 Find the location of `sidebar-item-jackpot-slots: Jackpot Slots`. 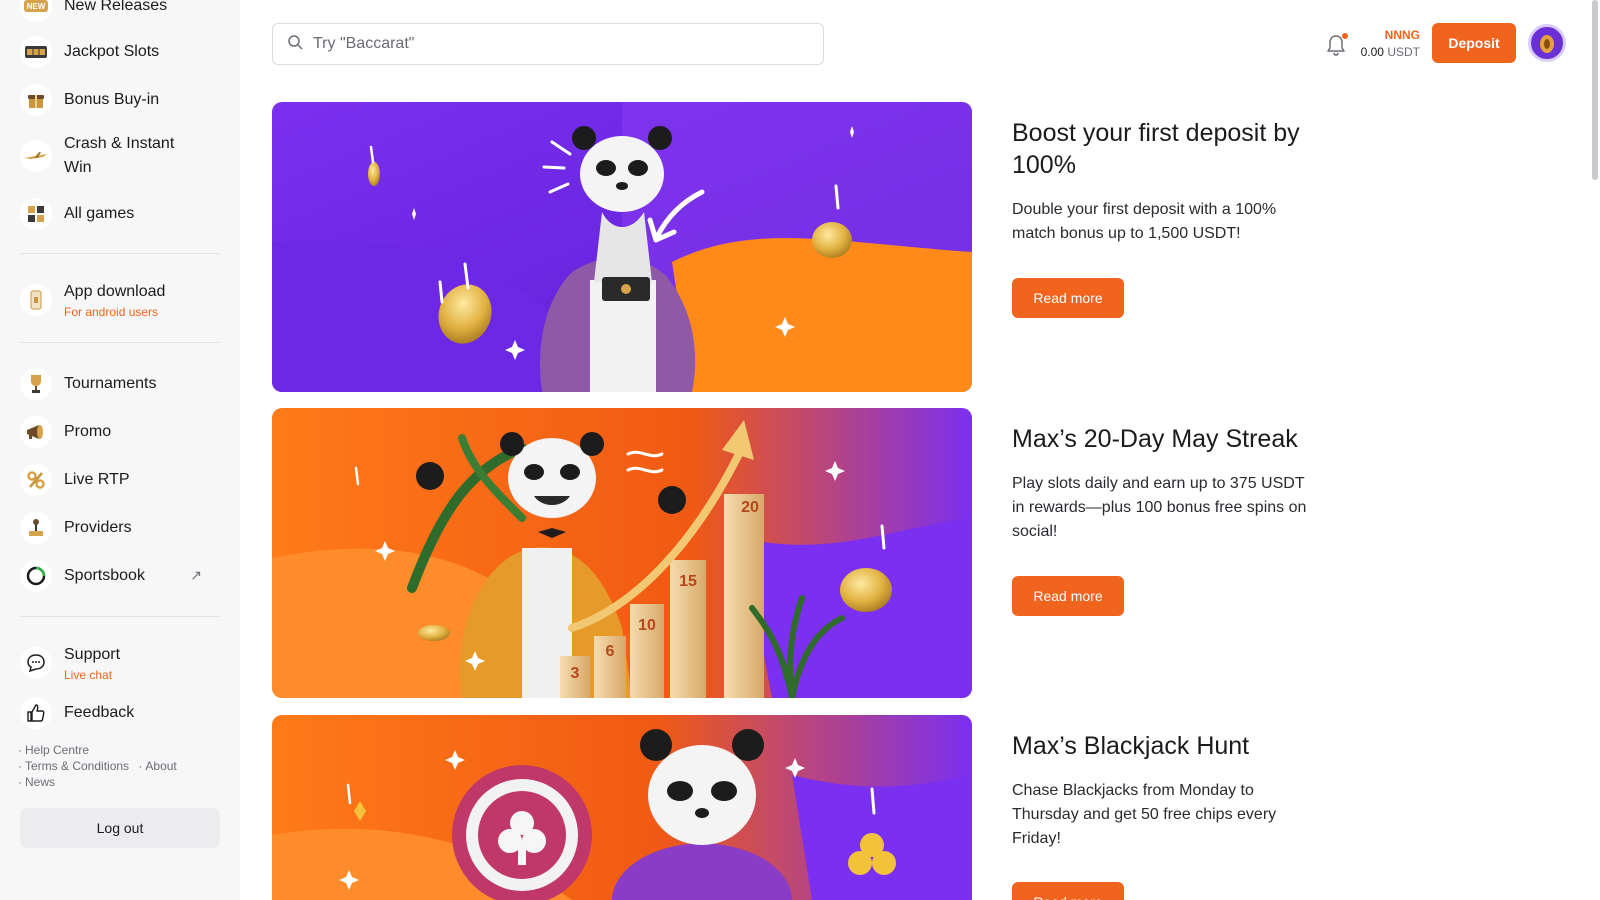

sidebar-item-jackpot-slots: Jackpot Slots is located at coordinates (120, 52).